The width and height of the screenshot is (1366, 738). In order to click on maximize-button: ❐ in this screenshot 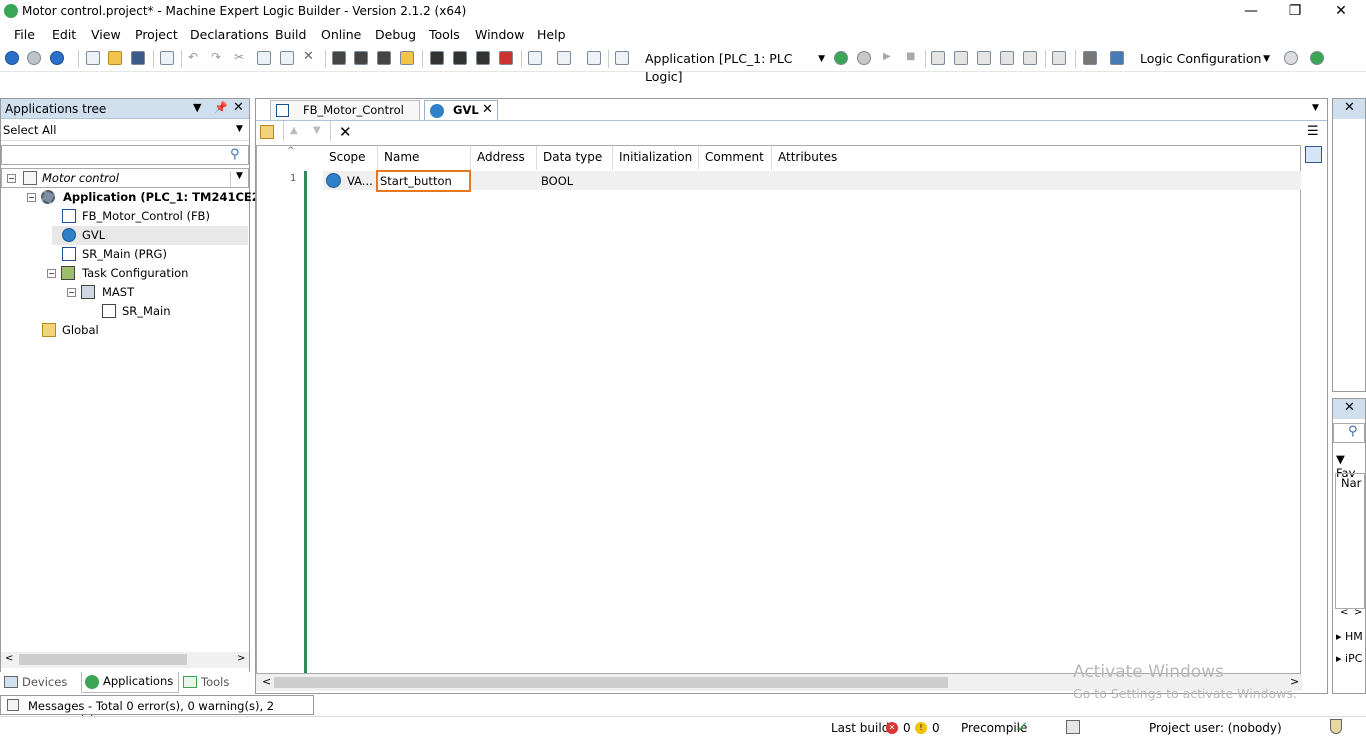, I will do `click(1295, 12)`.